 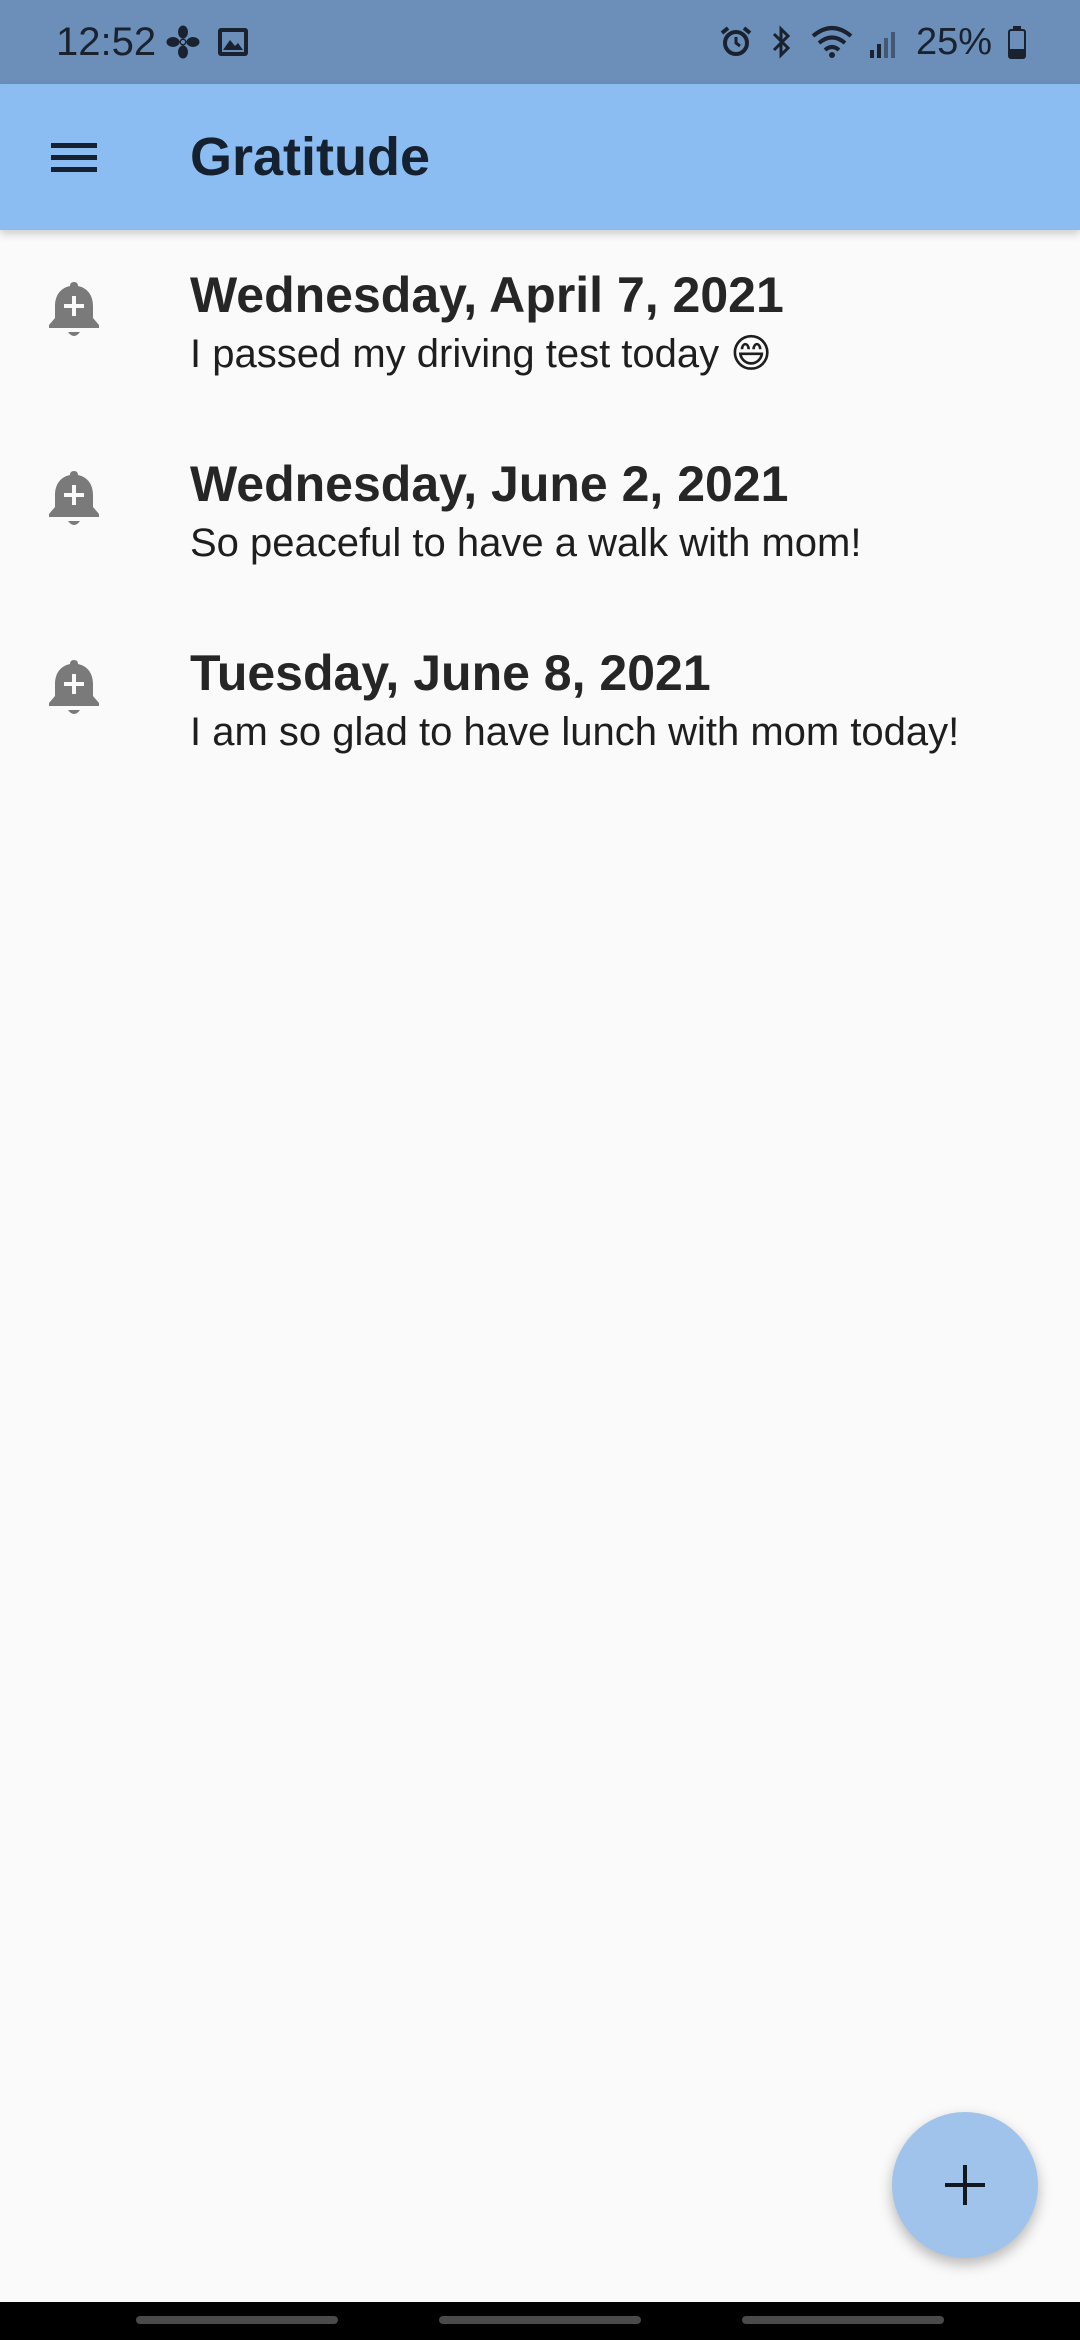 I want to click on add-entry-button, so click(x=965, y=2185).